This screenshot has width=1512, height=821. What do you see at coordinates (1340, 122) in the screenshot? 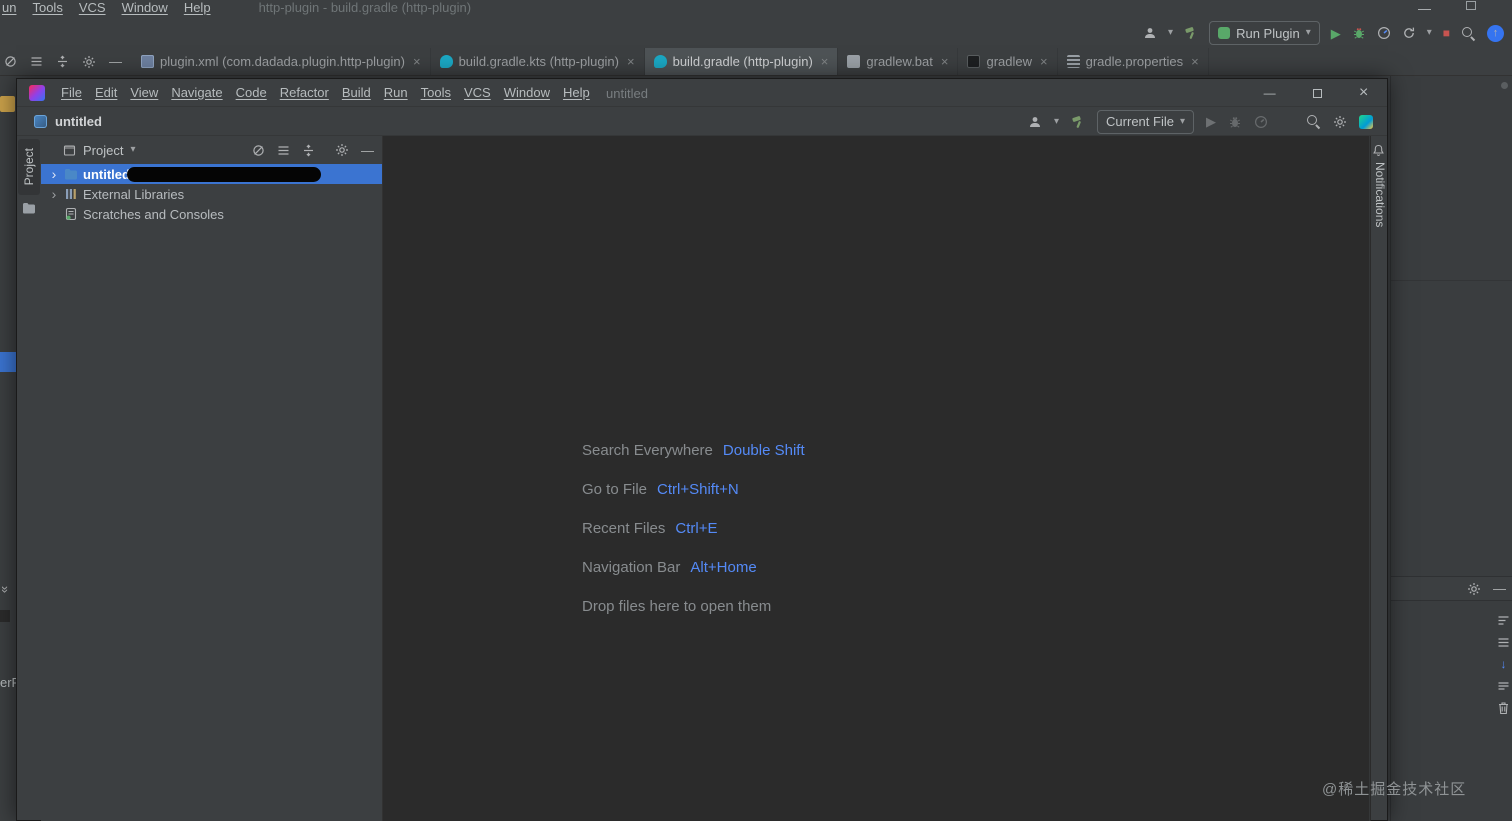
I see `settings-gear-icon` at bounding box center [1340, 122].